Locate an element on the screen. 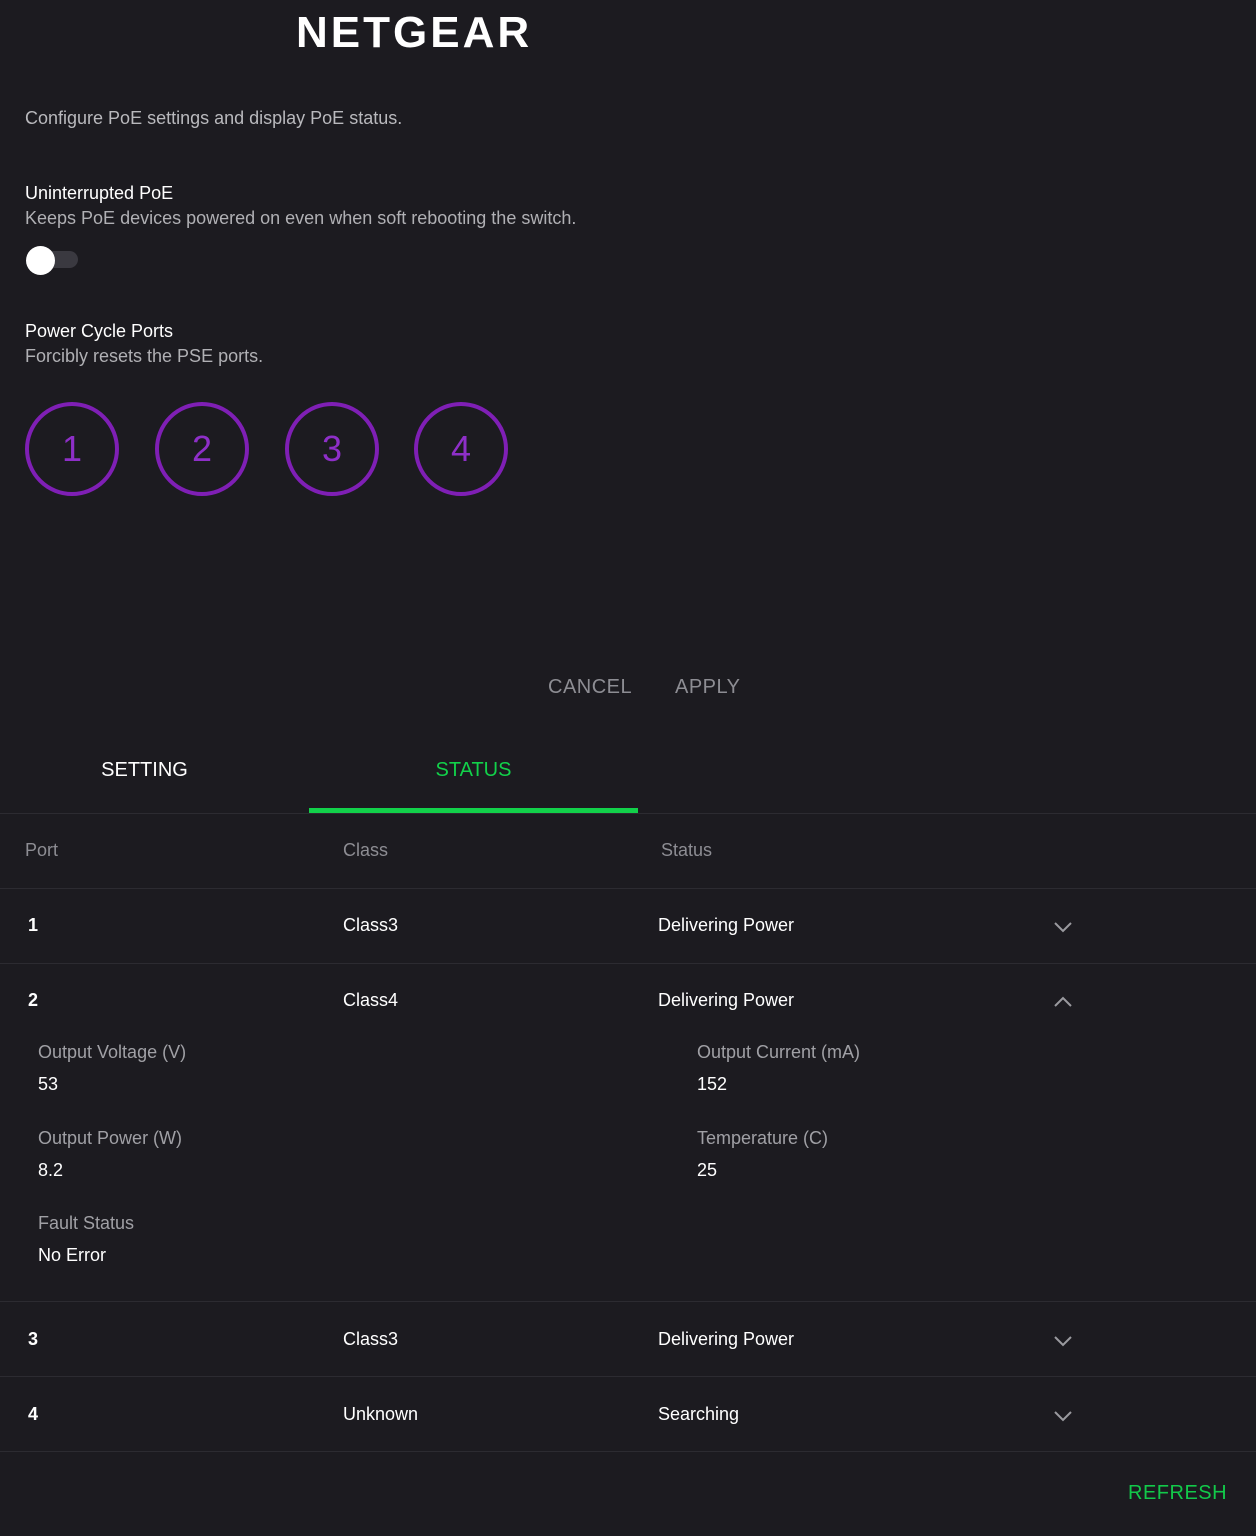 The height and width of the screenshot is (1536, 1256). row-4-port: 4 is located at coordinates (33, 1414).